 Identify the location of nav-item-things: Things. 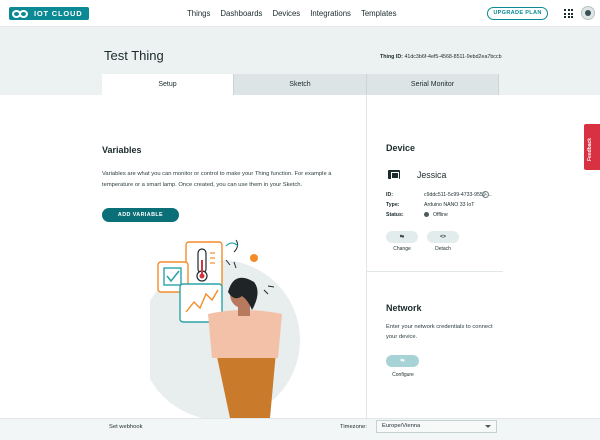
(198, 13).